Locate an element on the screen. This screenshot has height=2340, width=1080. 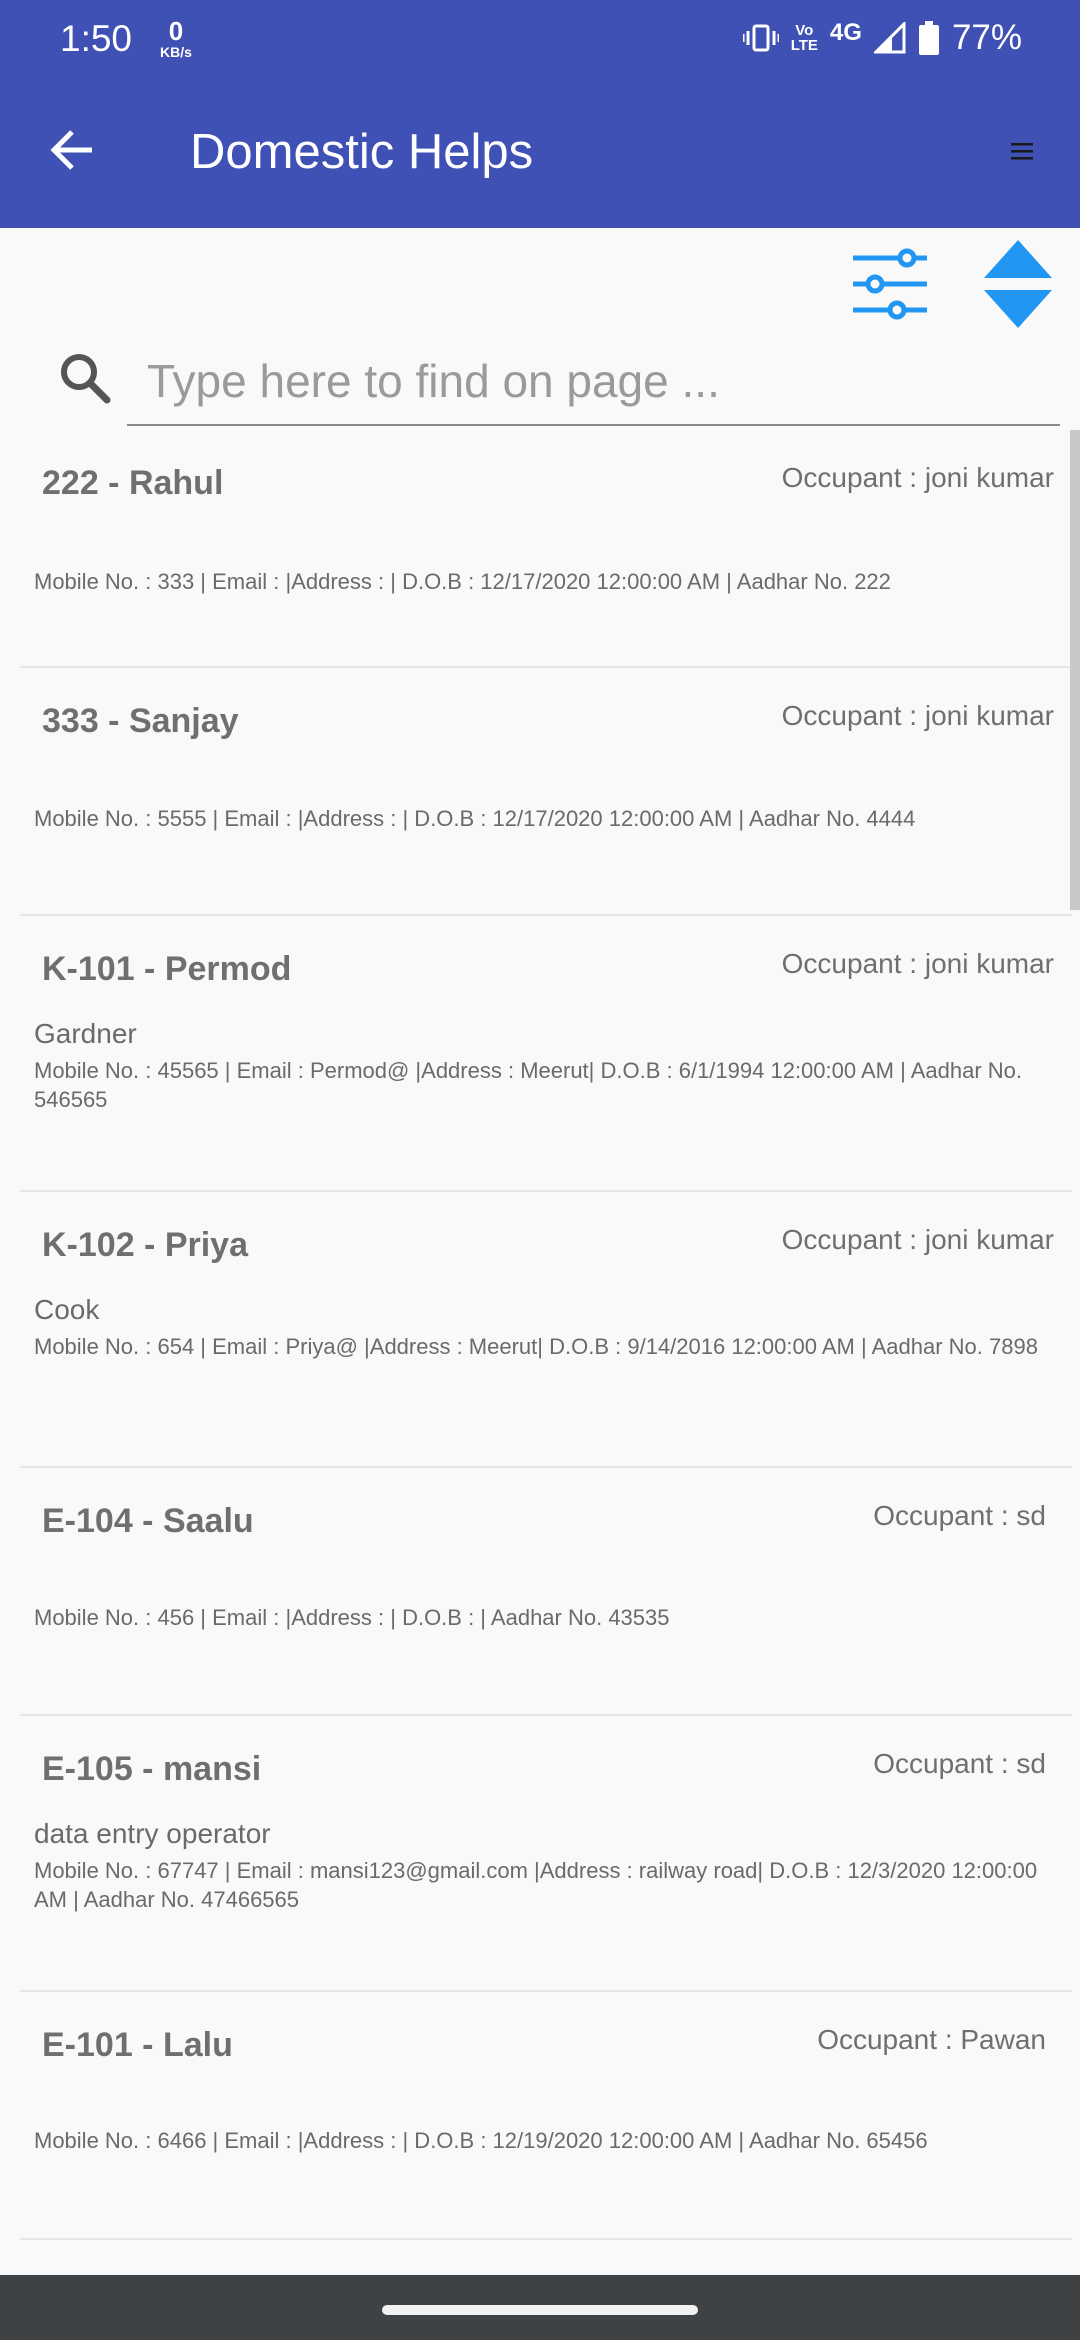
network-type: 4G is located at coordinates (845, 32).